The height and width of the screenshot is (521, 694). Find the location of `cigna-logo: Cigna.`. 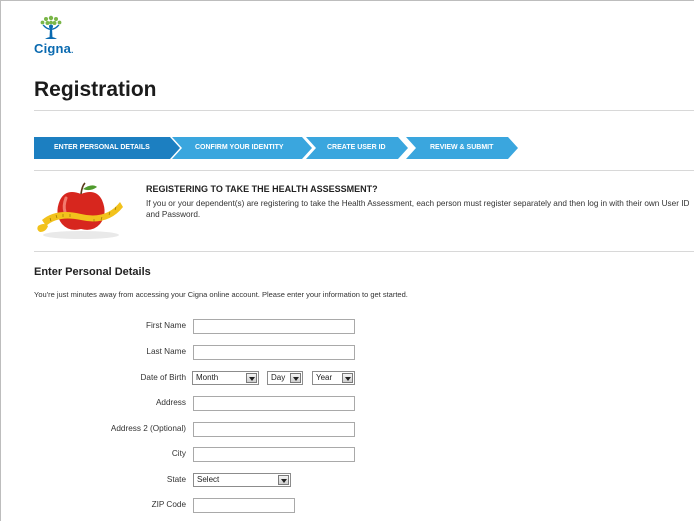

cigna-logo: Cigna. is located at coordinates (56, 35).